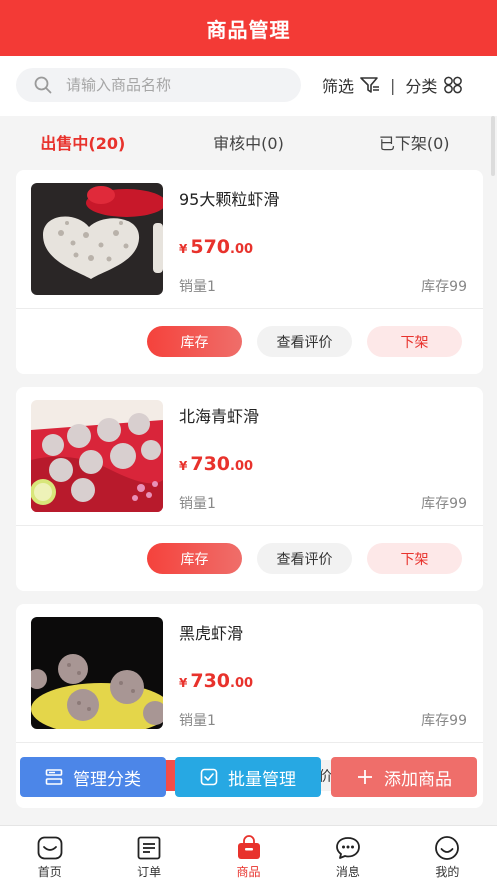 The image size is (497, 883). I want to click on filter-button: 筛选, so click(351, 85).